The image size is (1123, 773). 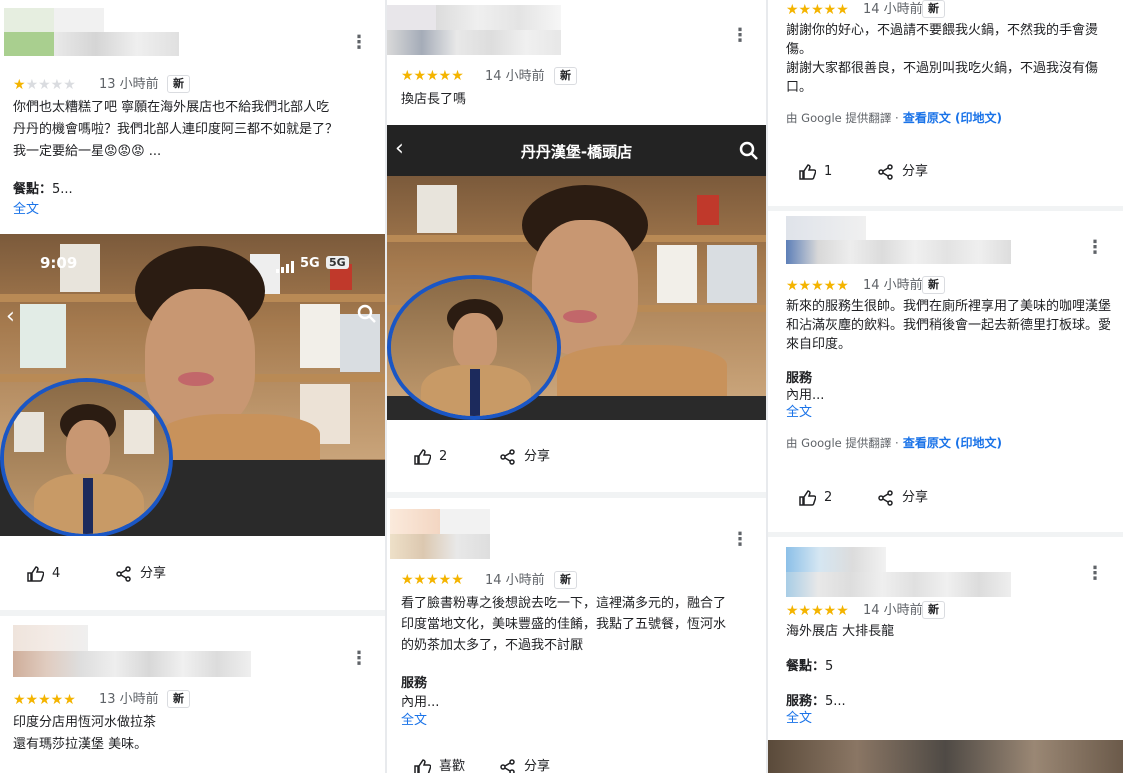 What do you see at coordinates (806, 701) in the screenshot?
I see `sub-rating-label: 服務：` at bounding box center [806, 701].